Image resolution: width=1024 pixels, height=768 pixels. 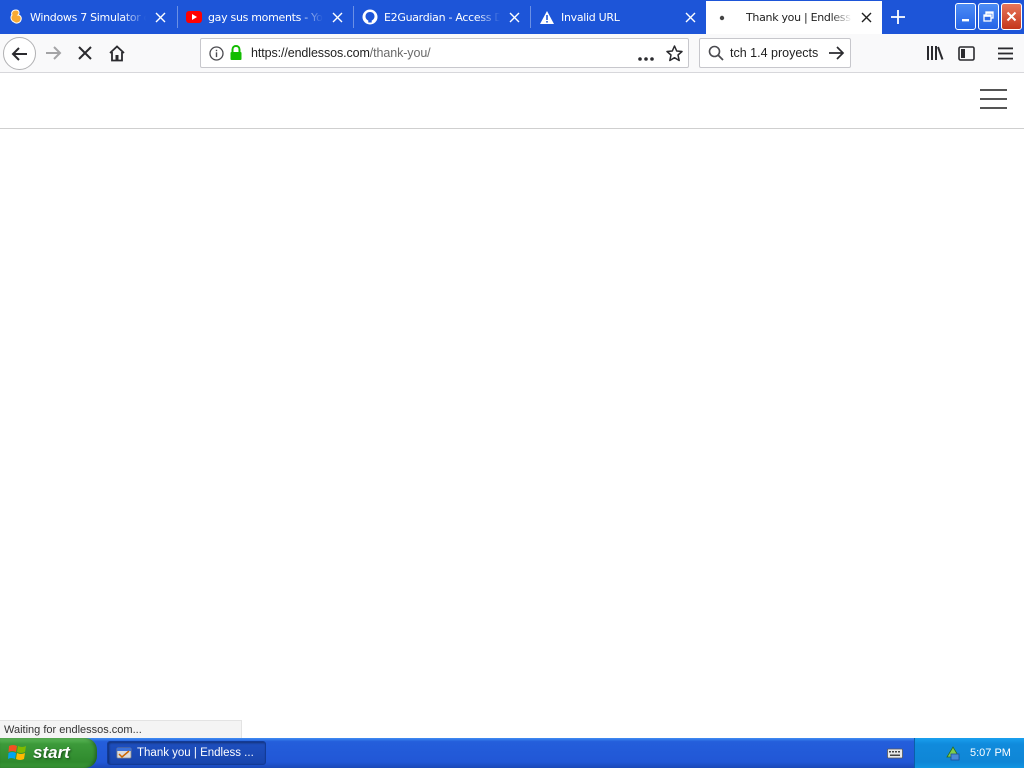 I want to click on tab-youtube: gay sus moments - YouTube, so click(x=265, y=17).